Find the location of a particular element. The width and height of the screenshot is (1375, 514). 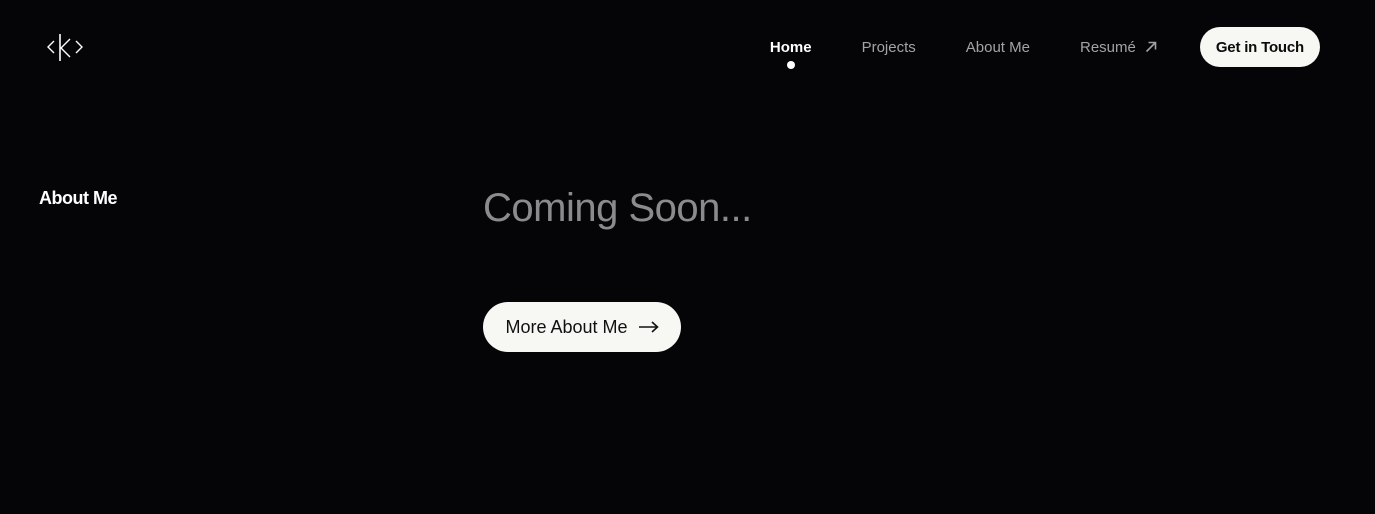

section-label: About Me is located at coordinates (78, 198).